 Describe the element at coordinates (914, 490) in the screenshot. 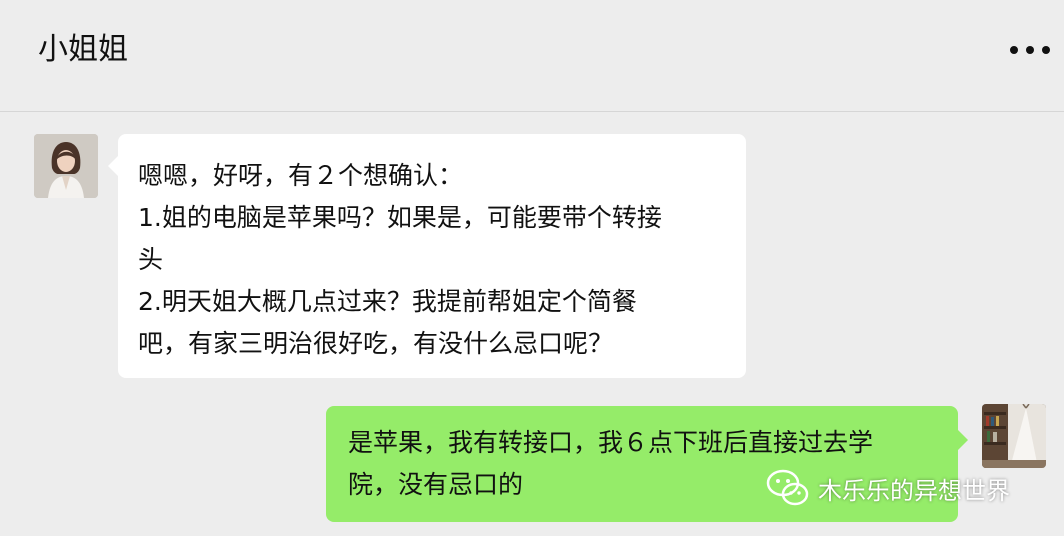

I see `watermark-text: 木乐乐的异想世界` at that location.